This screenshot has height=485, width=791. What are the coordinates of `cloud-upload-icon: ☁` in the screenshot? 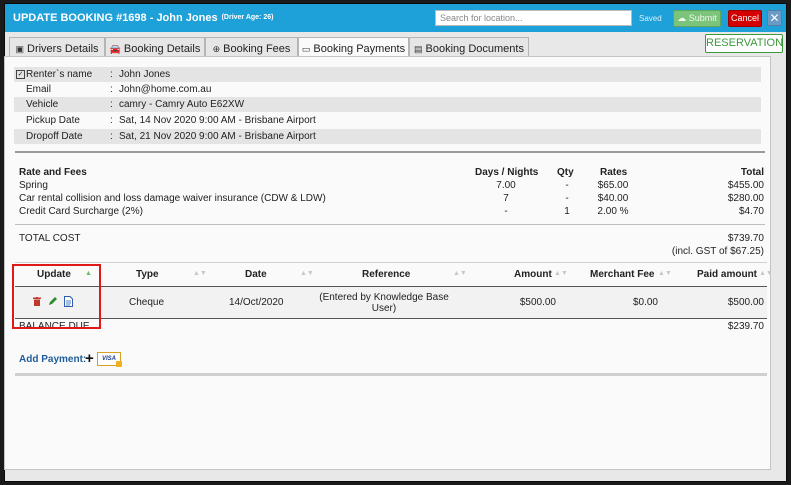 It's located at (682, 18).